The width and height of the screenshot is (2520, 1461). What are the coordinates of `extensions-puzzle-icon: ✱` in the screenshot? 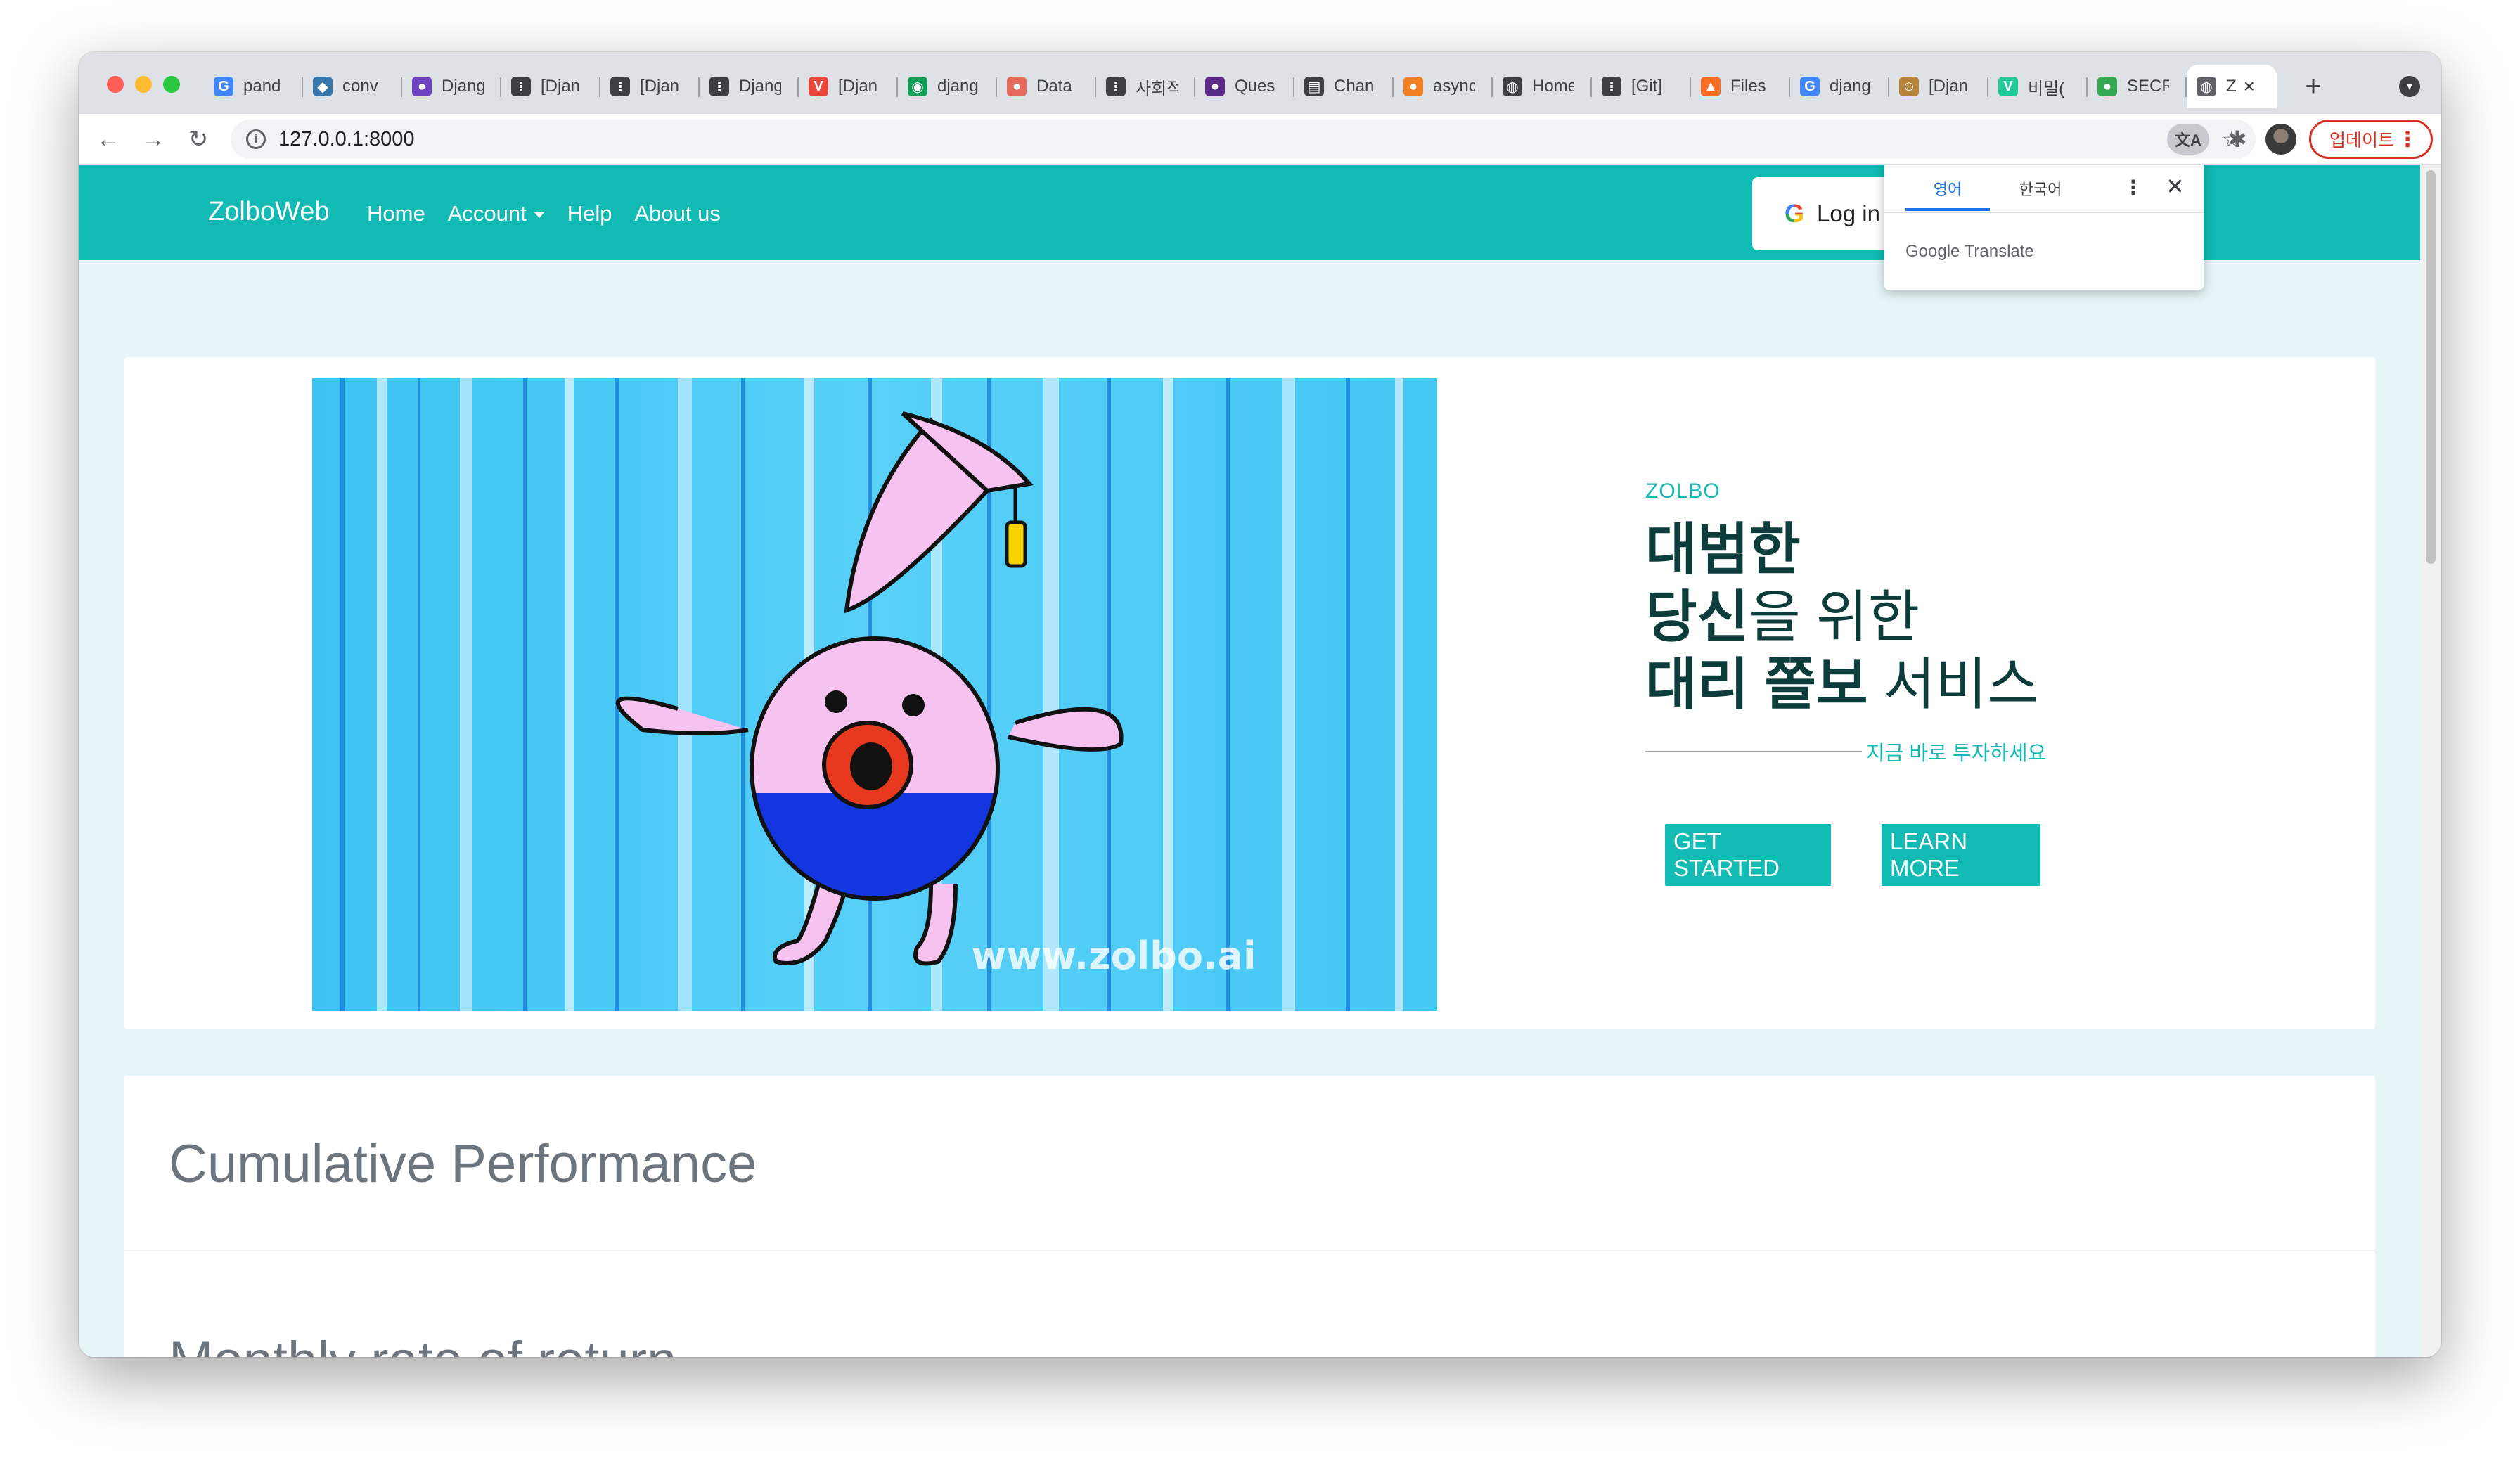 It's located at (2237, 139).